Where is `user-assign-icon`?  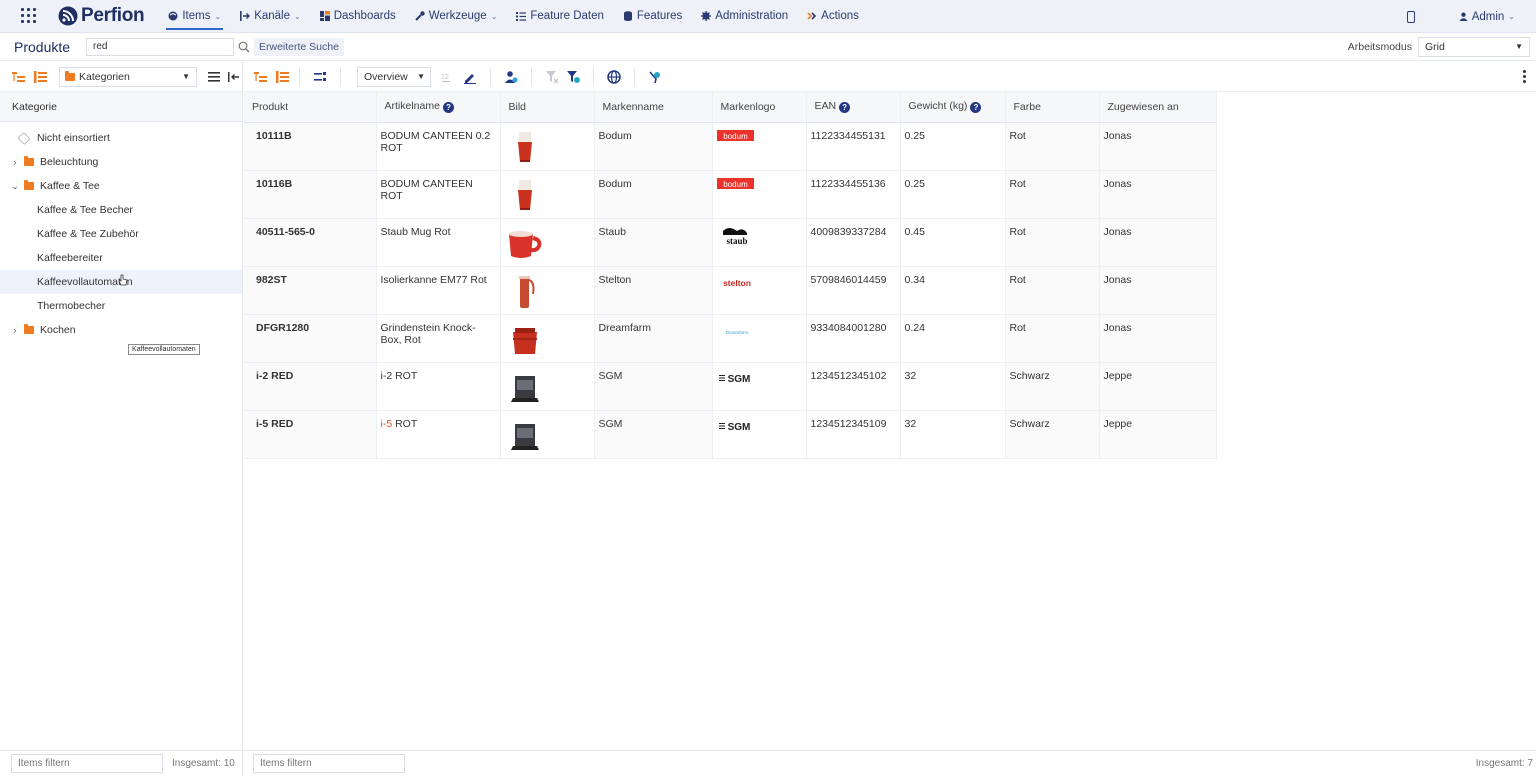 user-assign-icon is located at coordinates (511, 77).